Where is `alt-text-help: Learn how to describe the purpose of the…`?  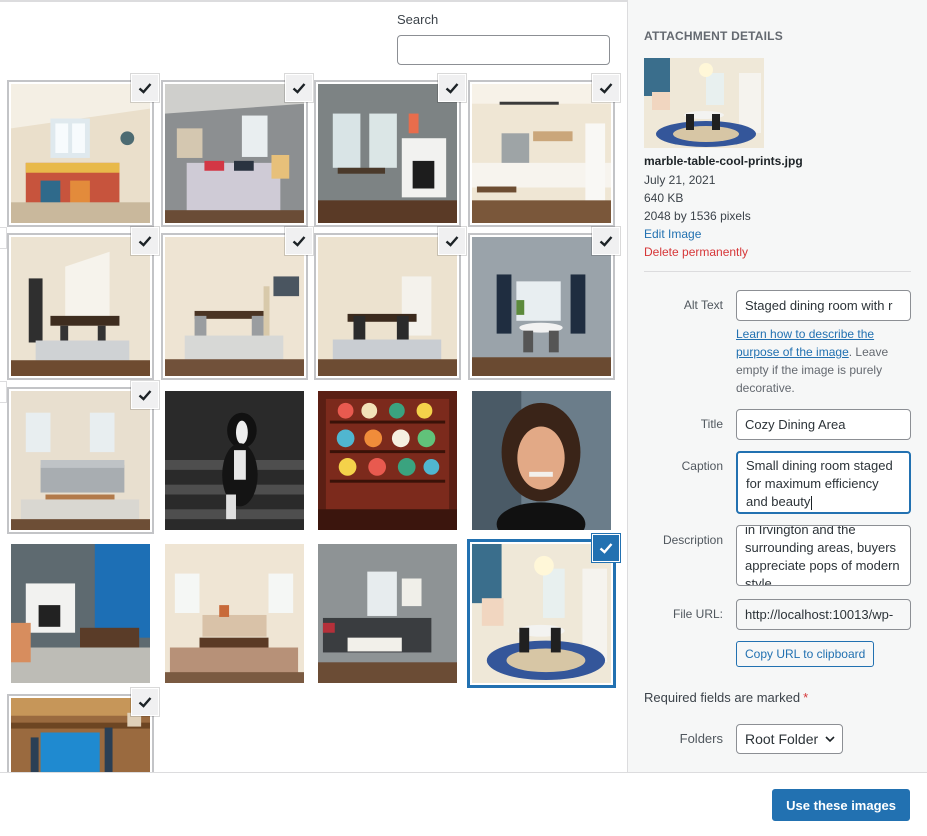 alt-text-help: Learn how to describe the purpose of the… is located at coordinates (825, 361).